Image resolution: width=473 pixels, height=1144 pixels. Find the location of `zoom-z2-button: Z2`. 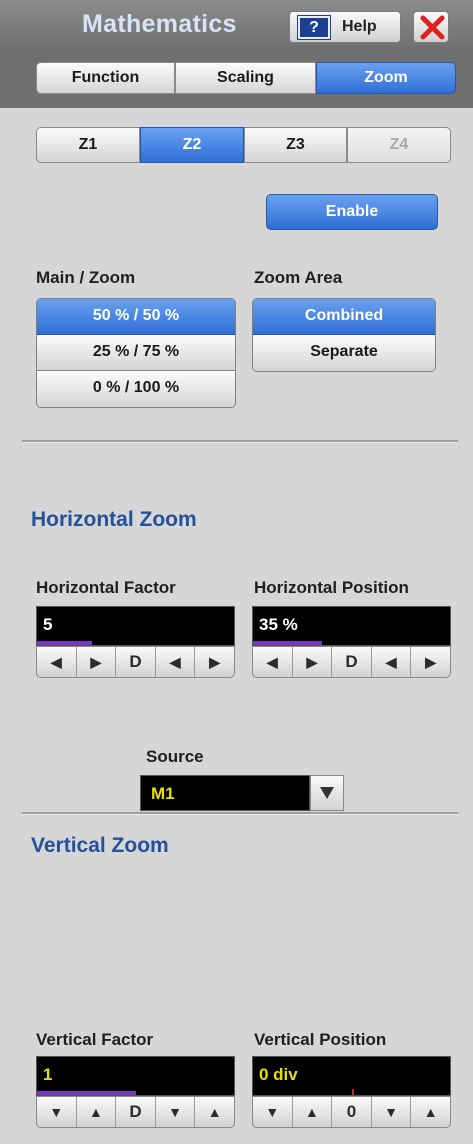

zoom-z2-button: Z2 is located at coordinates (192, 145).